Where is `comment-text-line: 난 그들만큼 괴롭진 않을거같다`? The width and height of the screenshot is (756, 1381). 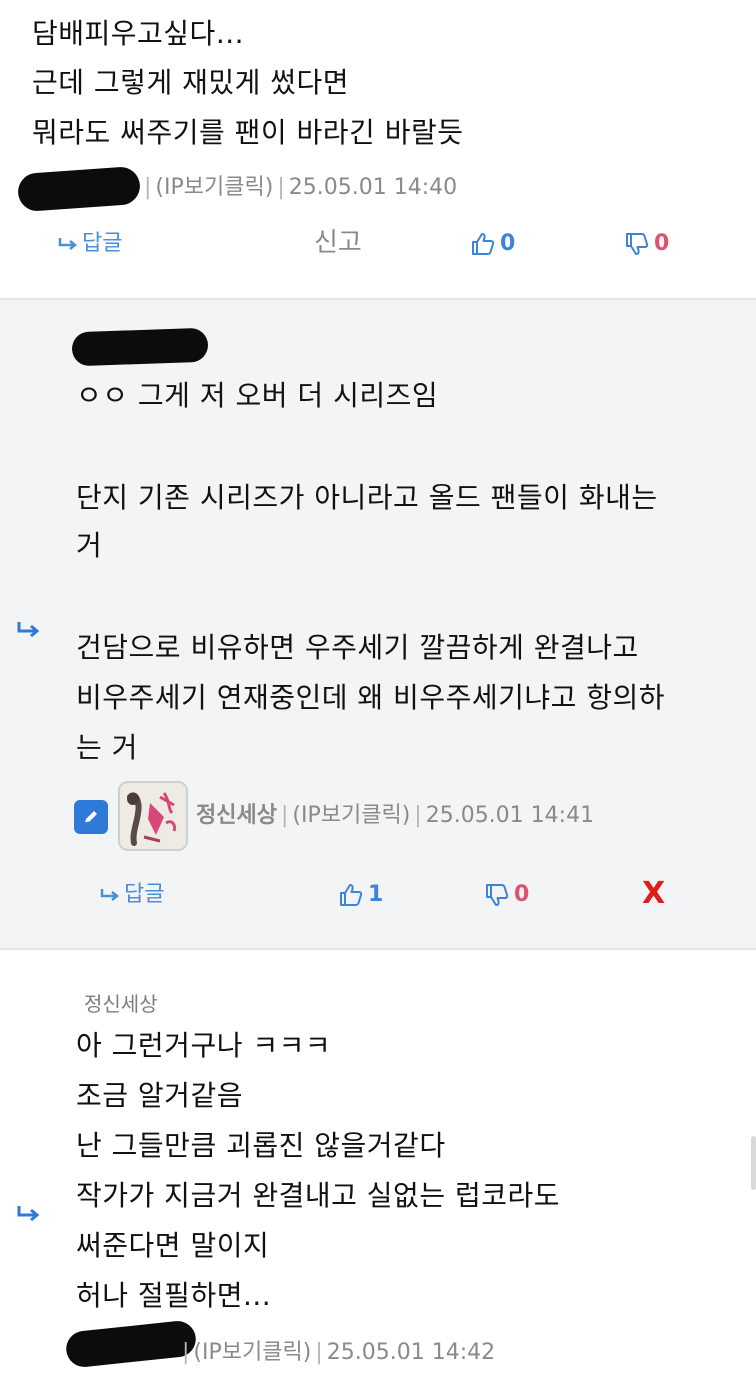 comment-text-line: 난 그들만큼 괴롭진 않을거같다 is located at coordinates (261, 1145).